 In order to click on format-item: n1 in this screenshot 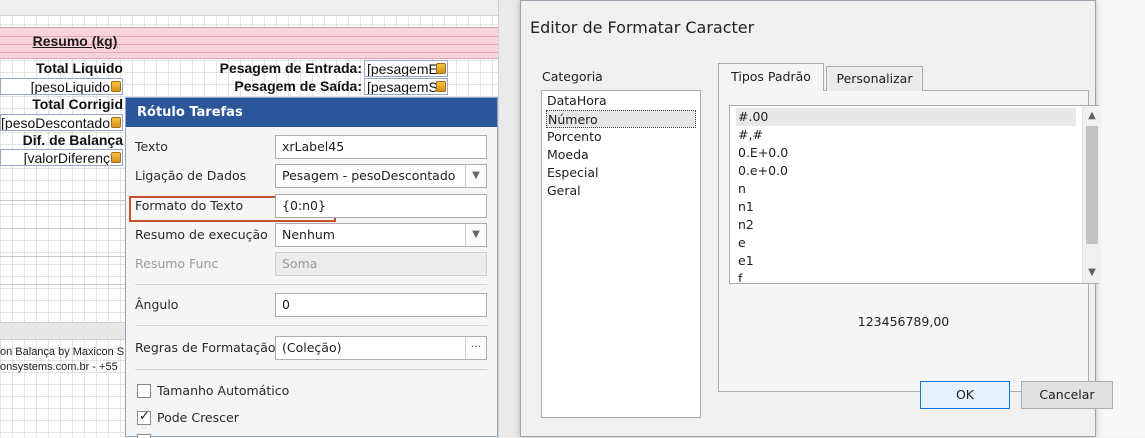, I will do `click(906, 207)`.